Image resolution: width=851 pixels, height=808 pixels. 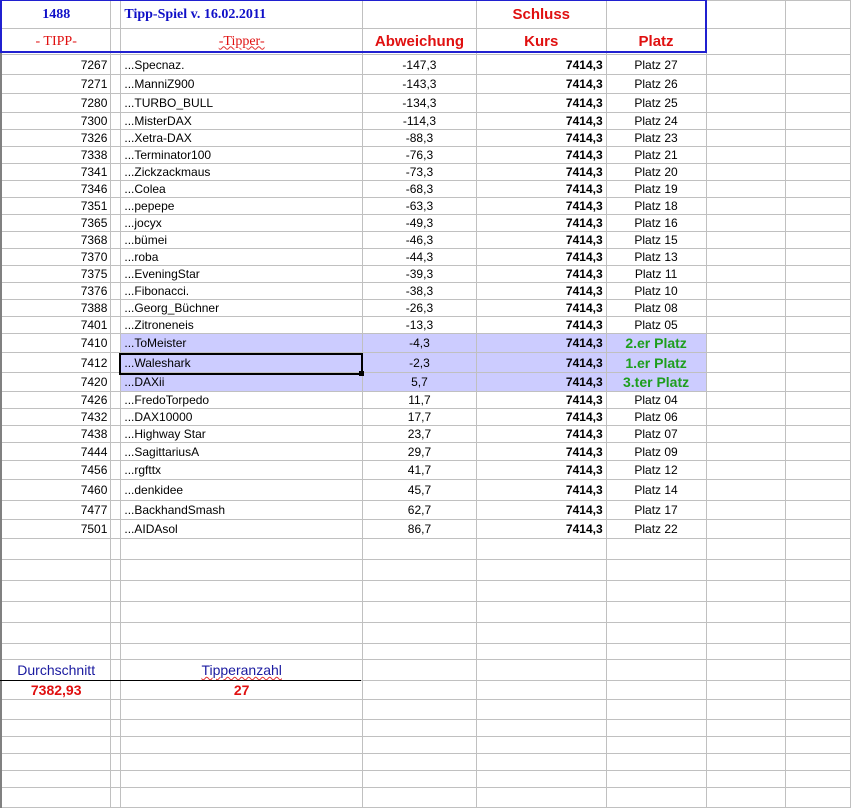 I want to click on tipp-column-header: - TIPP-, so click(x=56, y=41).